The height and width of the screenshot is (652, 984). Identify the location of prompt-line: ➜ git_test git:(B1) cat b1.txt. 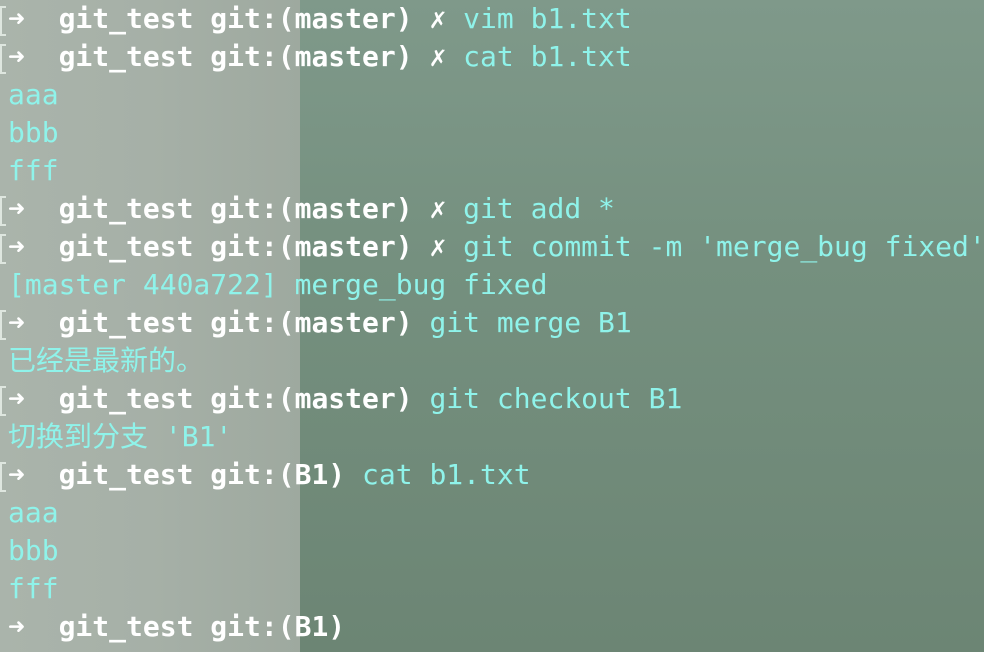
(492, 475).